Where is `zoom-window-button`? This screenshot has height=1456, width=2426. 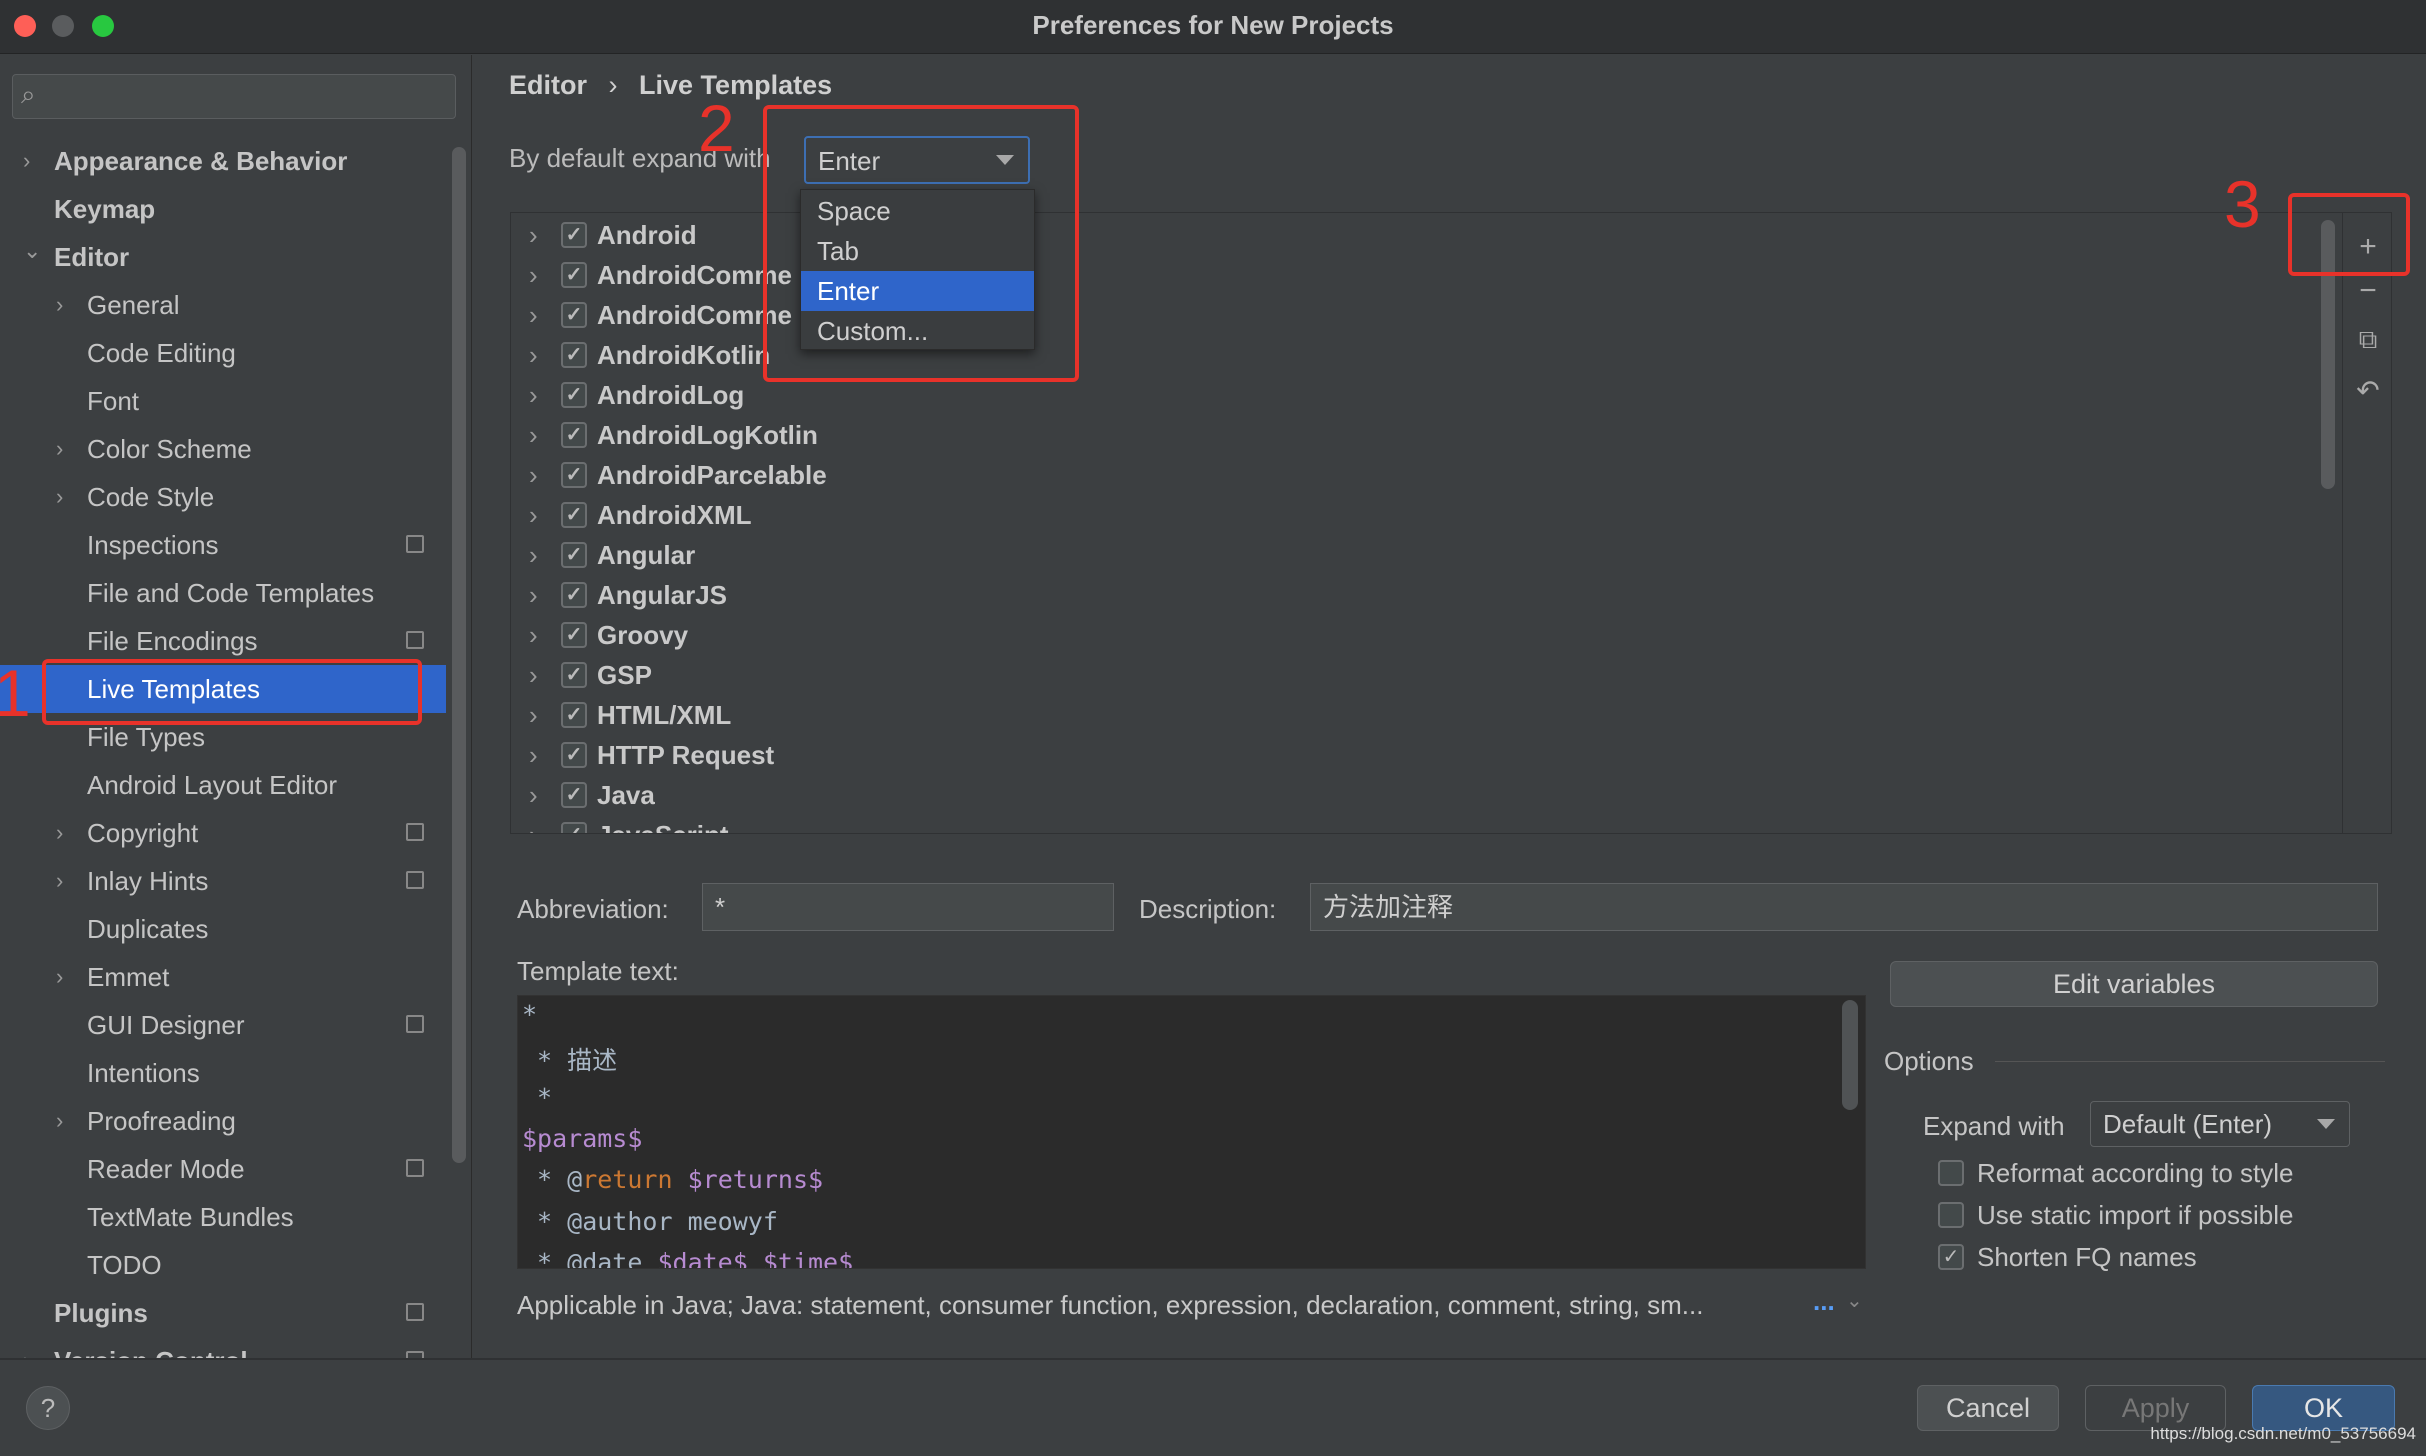 zoom-window-button is located at coordinates (103, 26).